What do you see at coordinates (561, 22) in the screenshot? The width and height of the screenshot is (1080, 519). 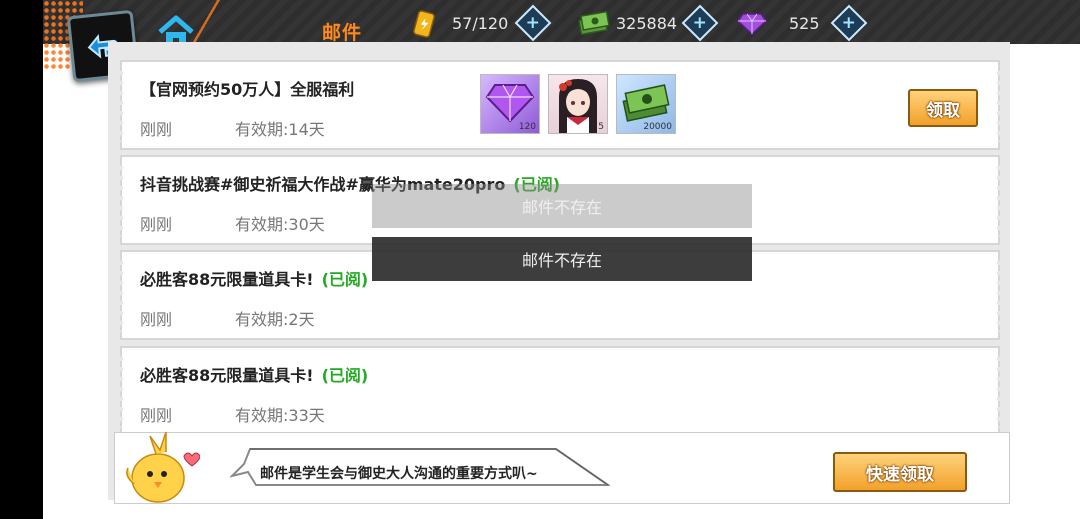 I see `top-bar` at bounding box center [561, 22].